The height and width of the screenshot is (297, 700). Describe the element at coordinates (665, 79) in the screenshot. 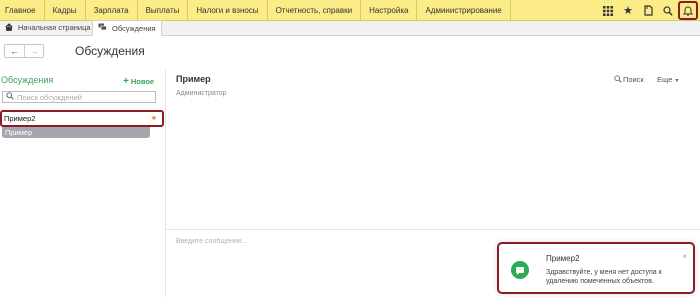

I see `more-label: Еще` at that location.